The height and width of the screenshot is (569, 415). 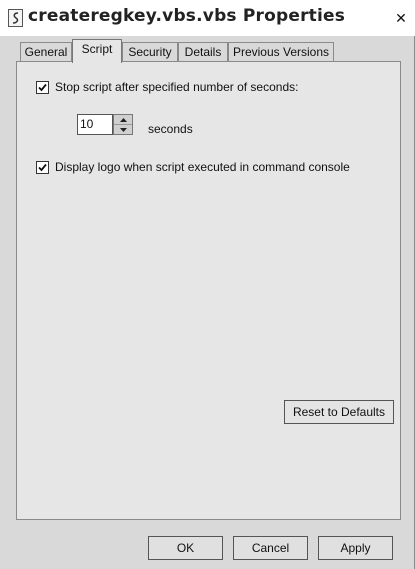 I want to click on apply-button: Apply, so click(x=355, y=548).